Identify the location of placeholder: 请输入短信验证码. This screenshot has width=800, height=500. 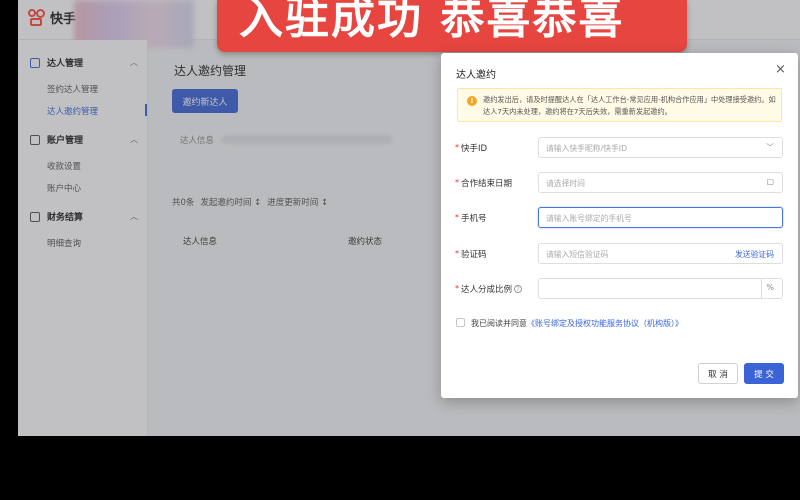
(577, 254).